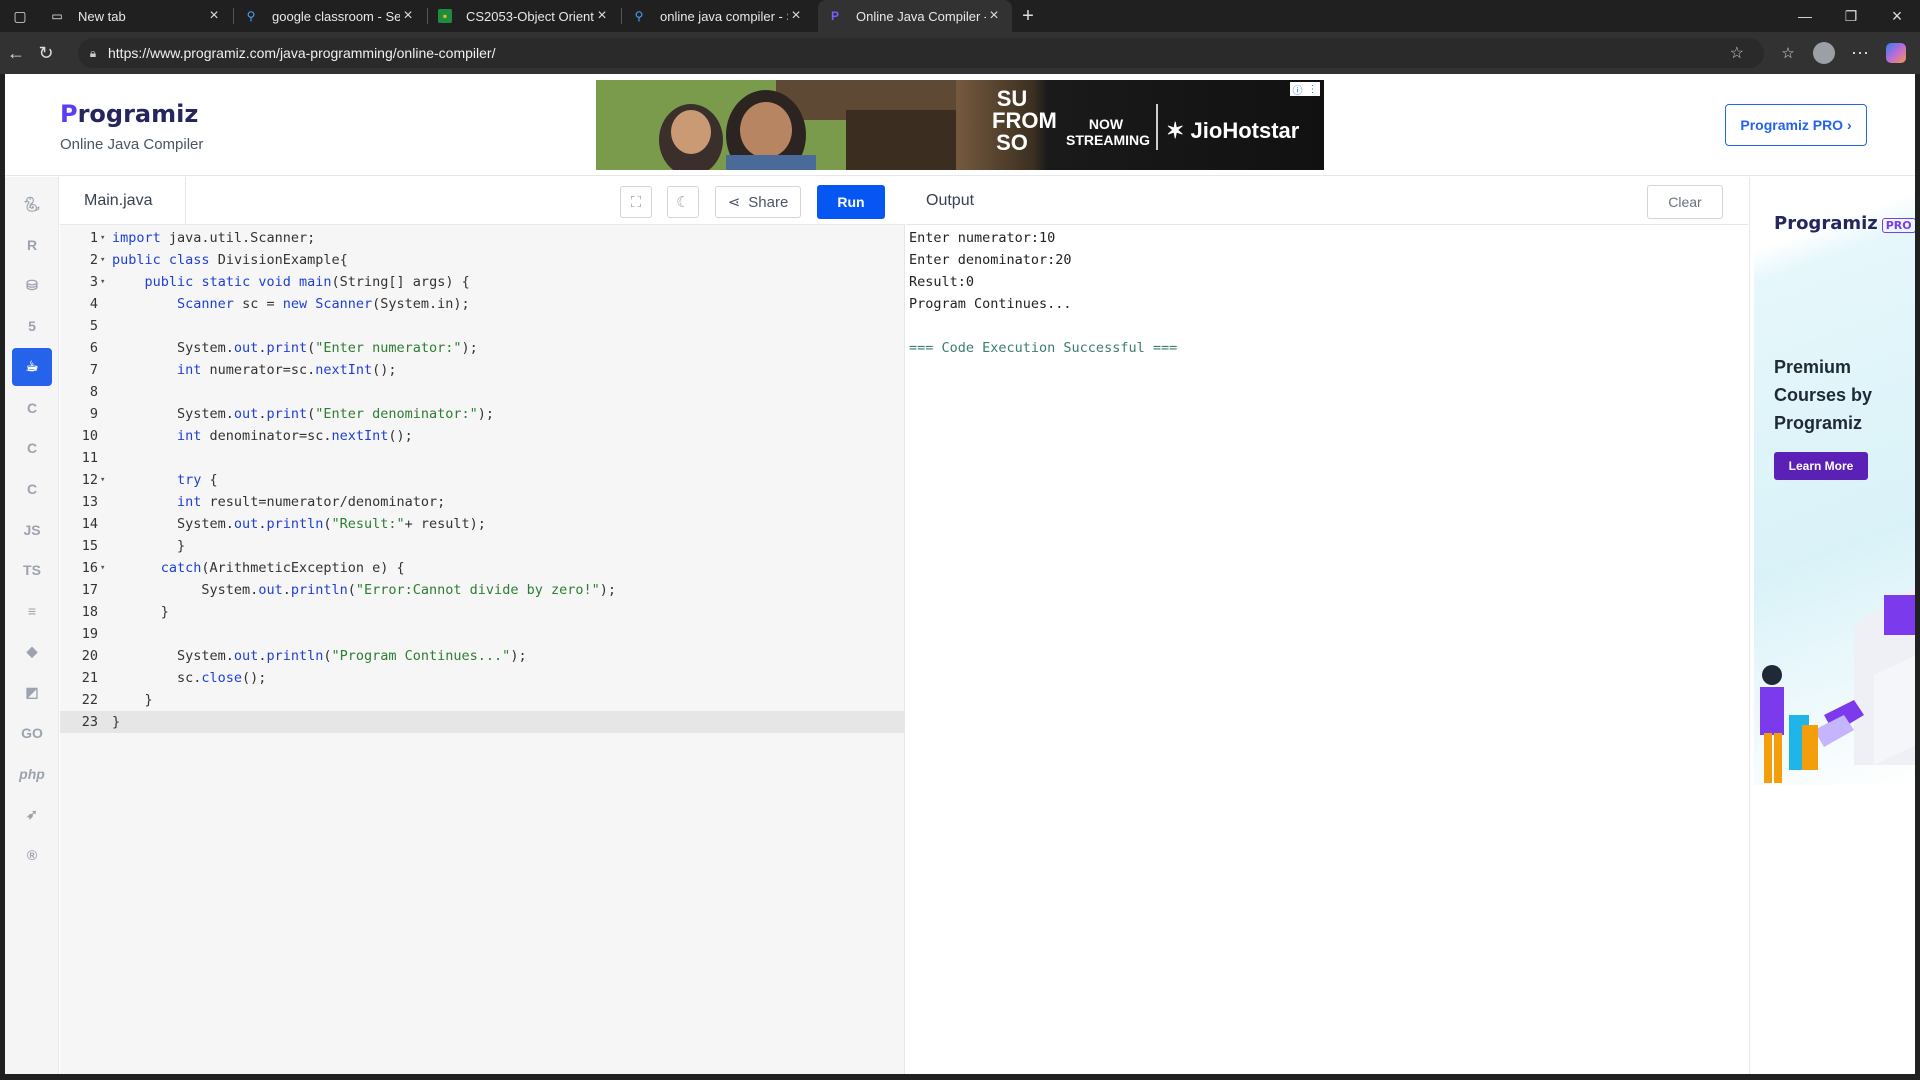  Describe the element at coordinates (258, 568) in the screenshot. I see `code-text: catch(ArithmeticException e) {` at that location.